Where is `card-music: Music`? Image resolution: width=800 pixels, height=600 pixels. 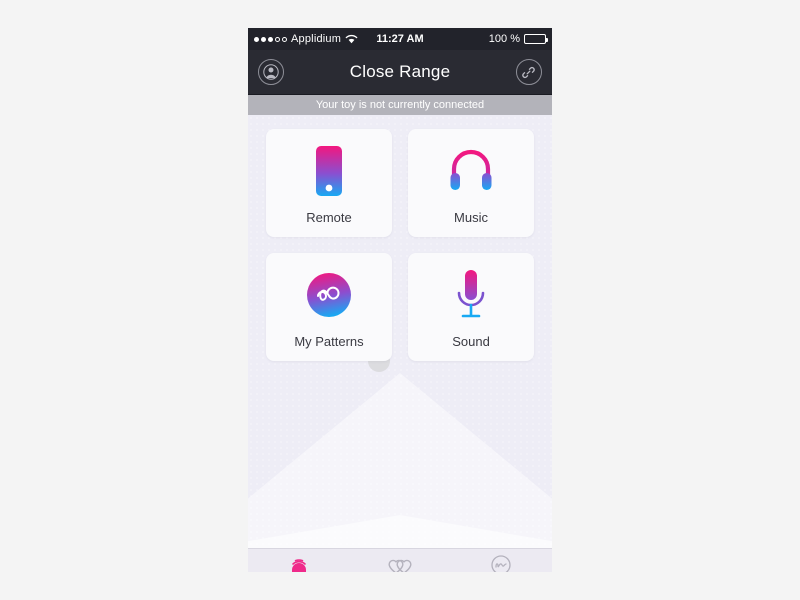
card-music: Music is located at coordinates (471, 183).